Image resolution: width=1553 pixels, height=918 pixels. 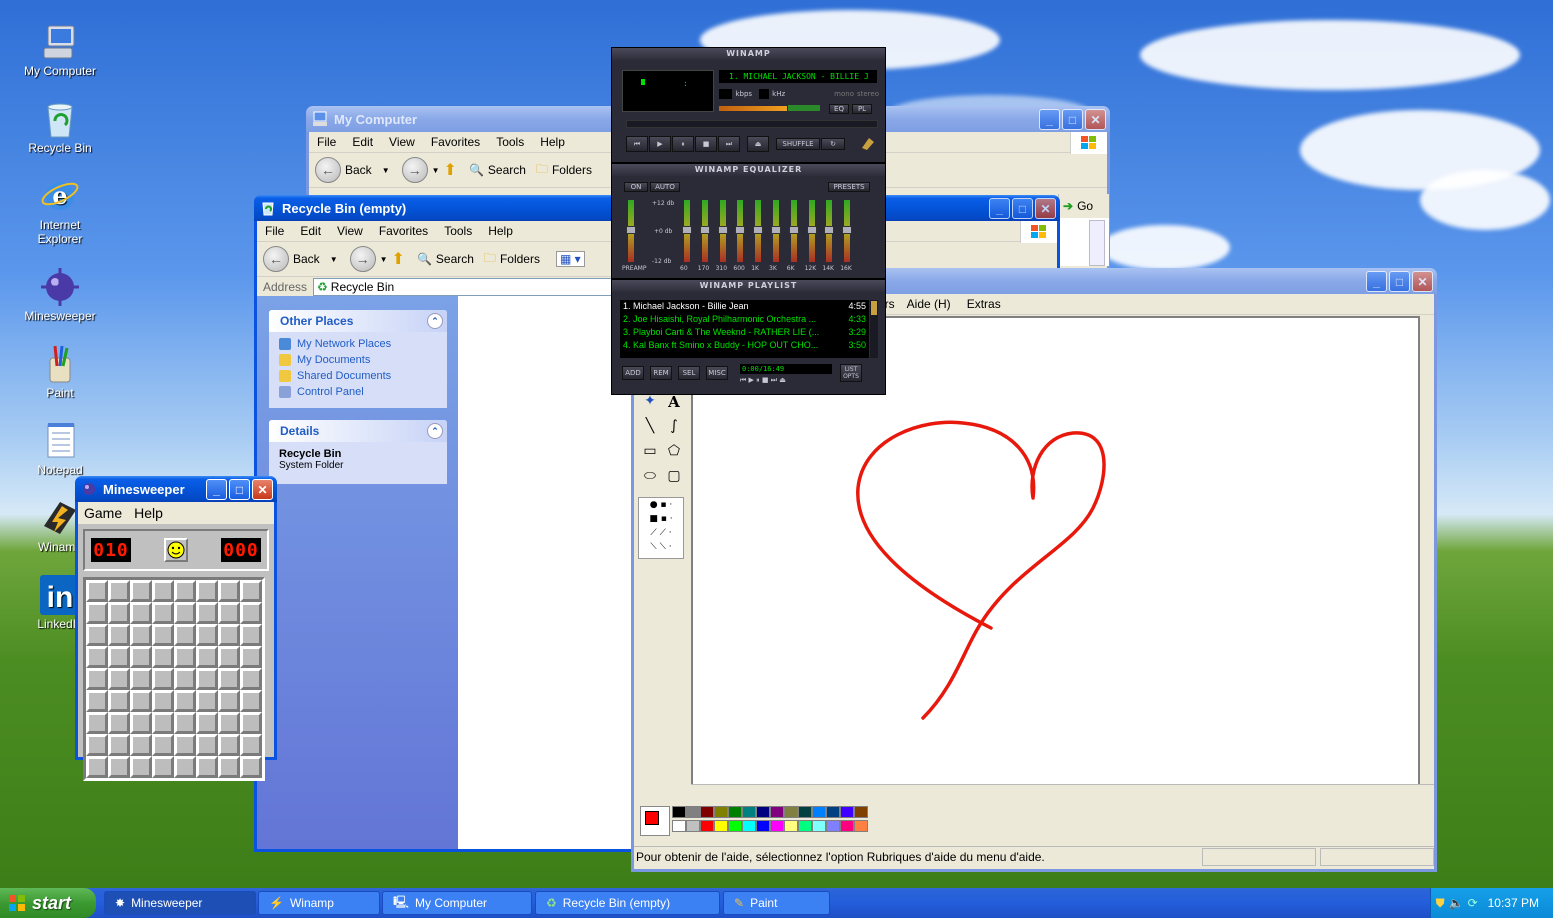 What do you see at coordinates (689, 373) in the screenshot?
I see `playlist-sel-button: SEL` at bounding box center [689, 373].